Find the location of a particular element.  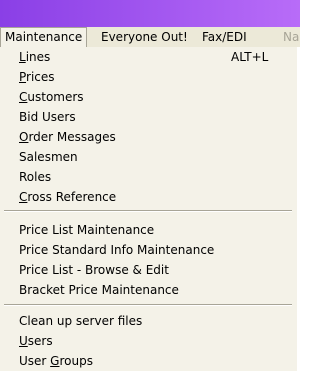

menu-item-label: Clean up server files is located at coordinates (81, 321).